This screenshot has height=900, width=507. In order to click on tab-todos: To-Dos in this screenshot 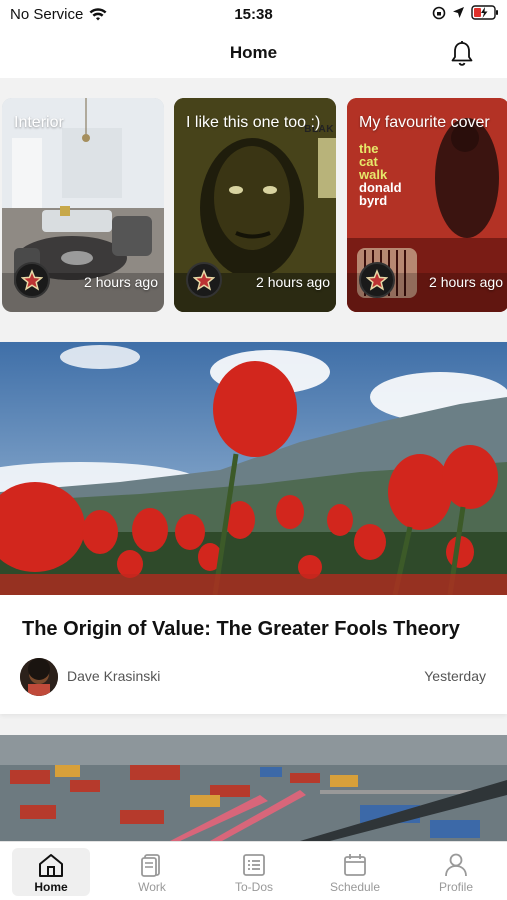, I will do `click(254, 872)`.